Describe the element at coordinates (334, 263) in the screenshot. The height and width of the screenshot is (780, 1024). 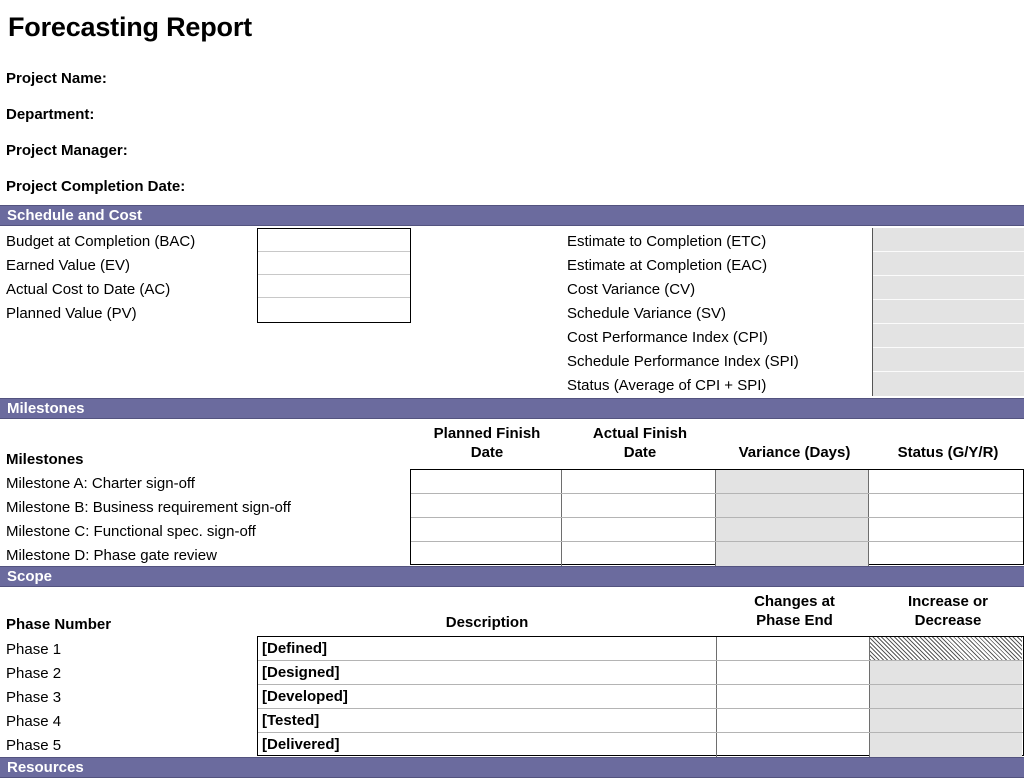
I see `input-earned-value` at that location.